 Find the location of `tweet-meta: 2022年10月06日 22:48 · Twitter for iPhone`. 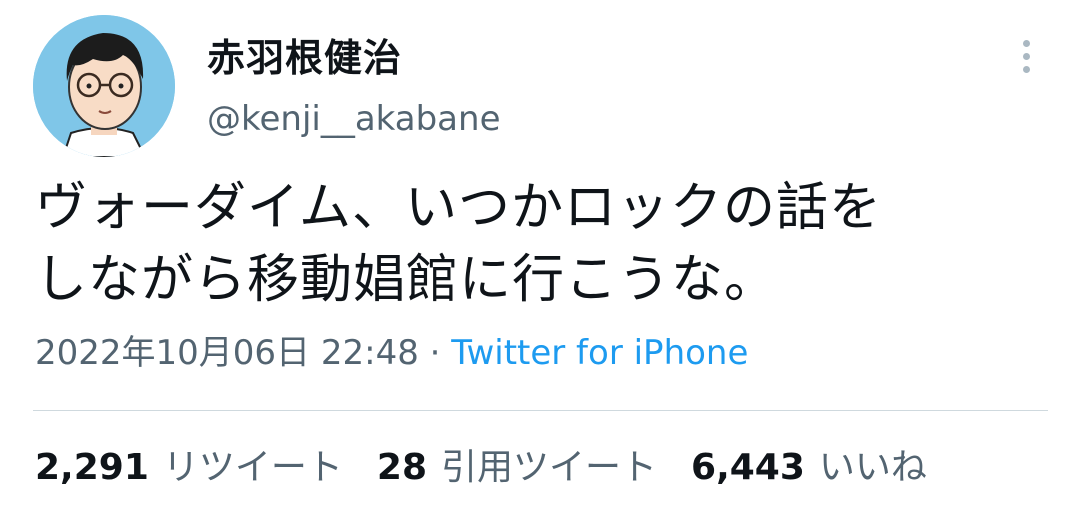

tweet-meta: 2022年10月06日 22:48 · Twitter for iPhone is located at coordinates (391, 353).